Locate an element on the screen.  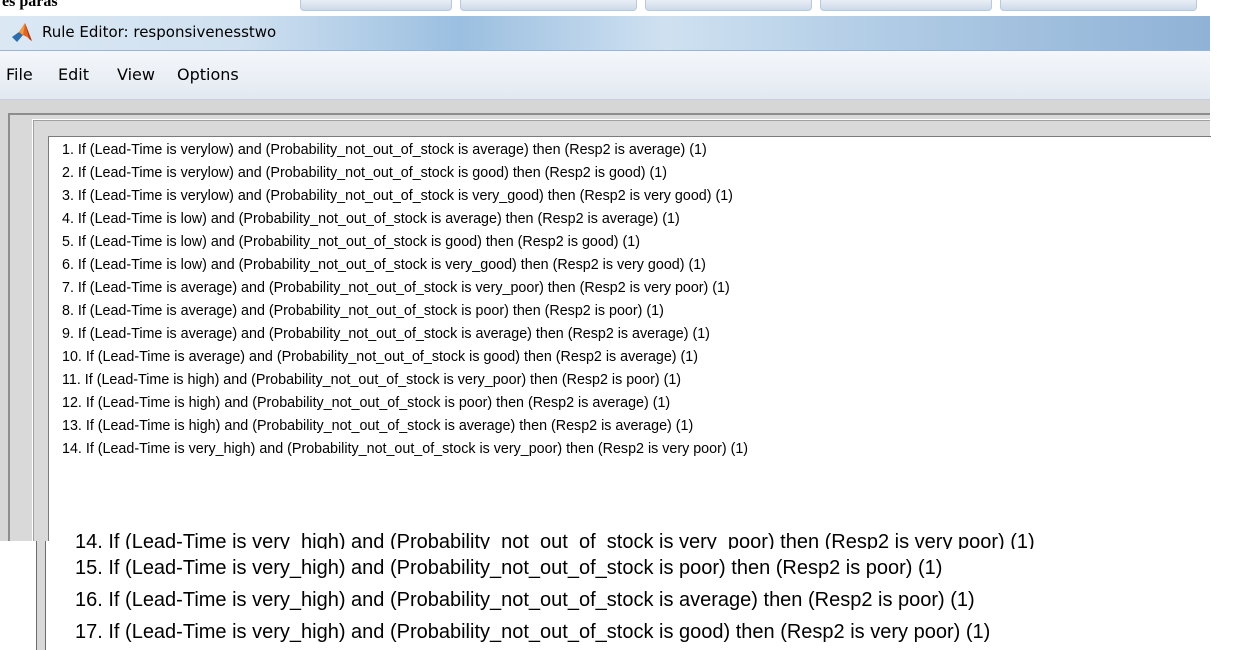
menu-options: Options is located at coordinates (208, 74).